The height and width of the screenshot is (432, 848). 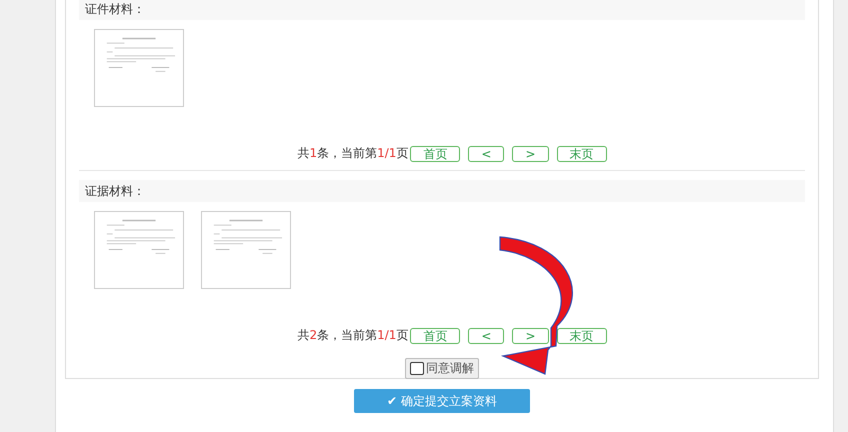 I want to click on submit-button: ✔ 确定提交立案资料, so click(x=442, y=401).